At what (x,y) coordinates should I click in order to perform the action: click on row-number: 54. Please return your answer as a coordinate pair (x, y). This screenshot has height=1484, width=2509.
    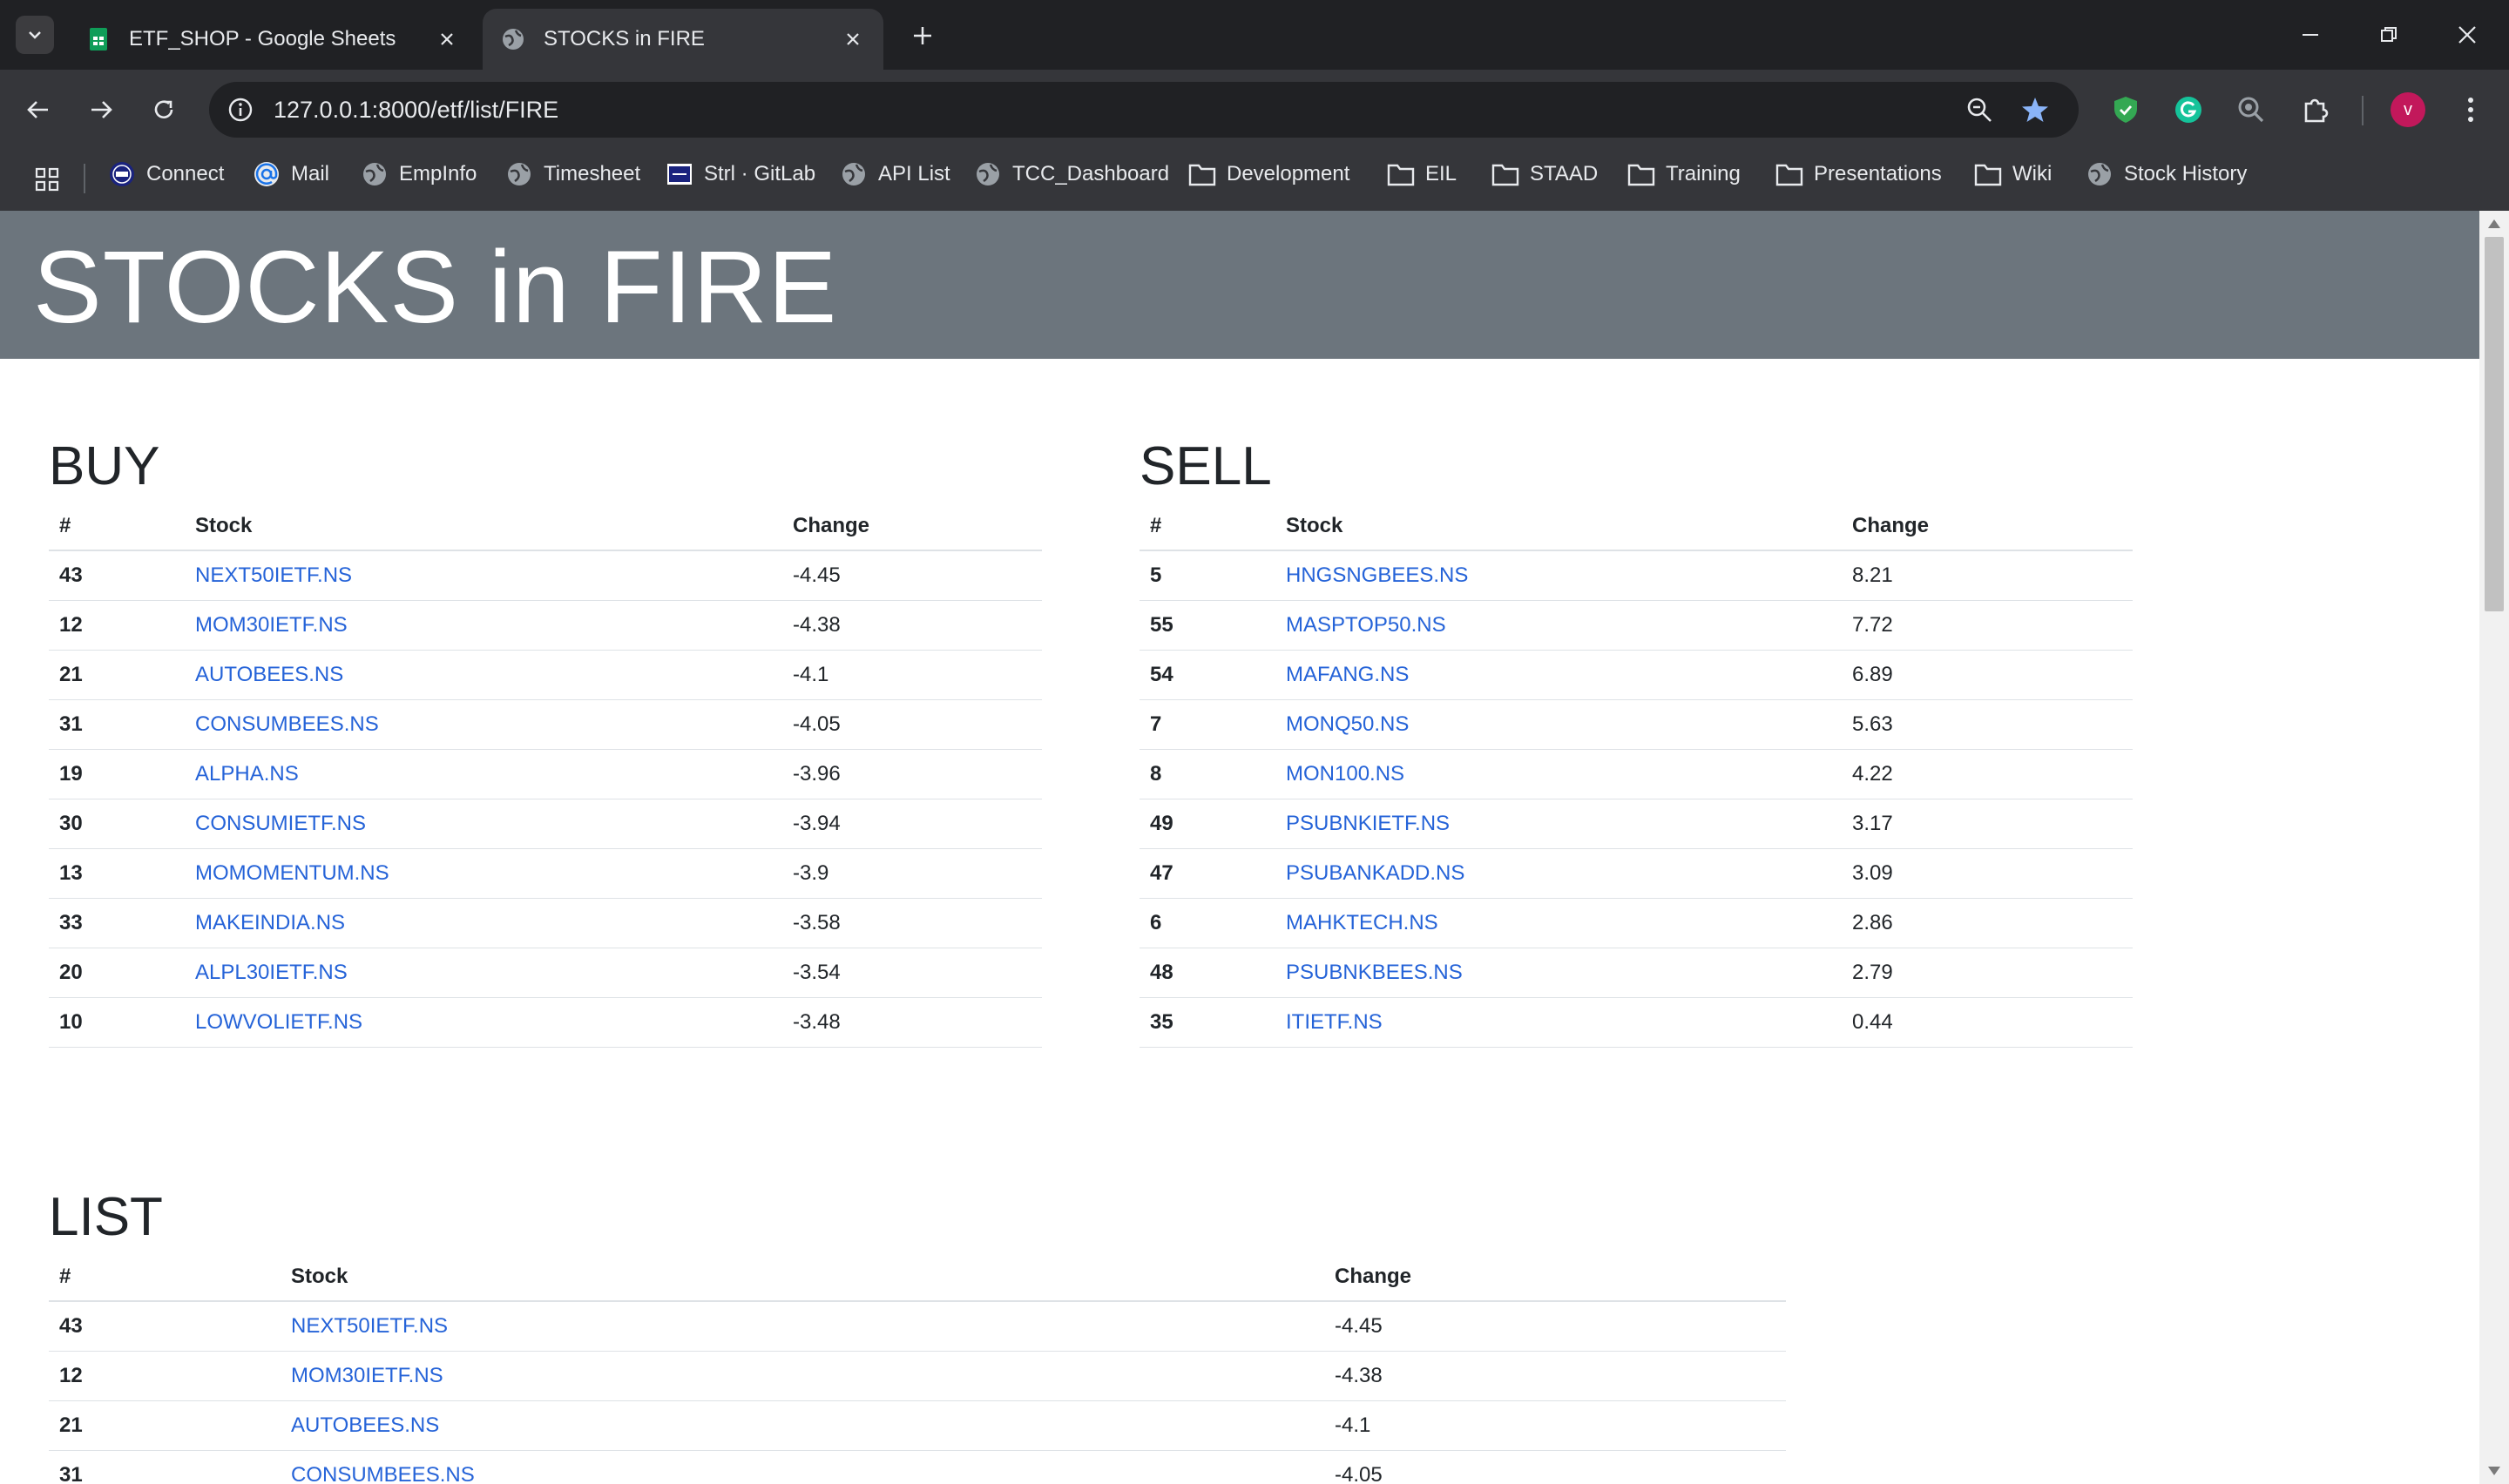
    Looking at the image, I should click on (1207, 675).